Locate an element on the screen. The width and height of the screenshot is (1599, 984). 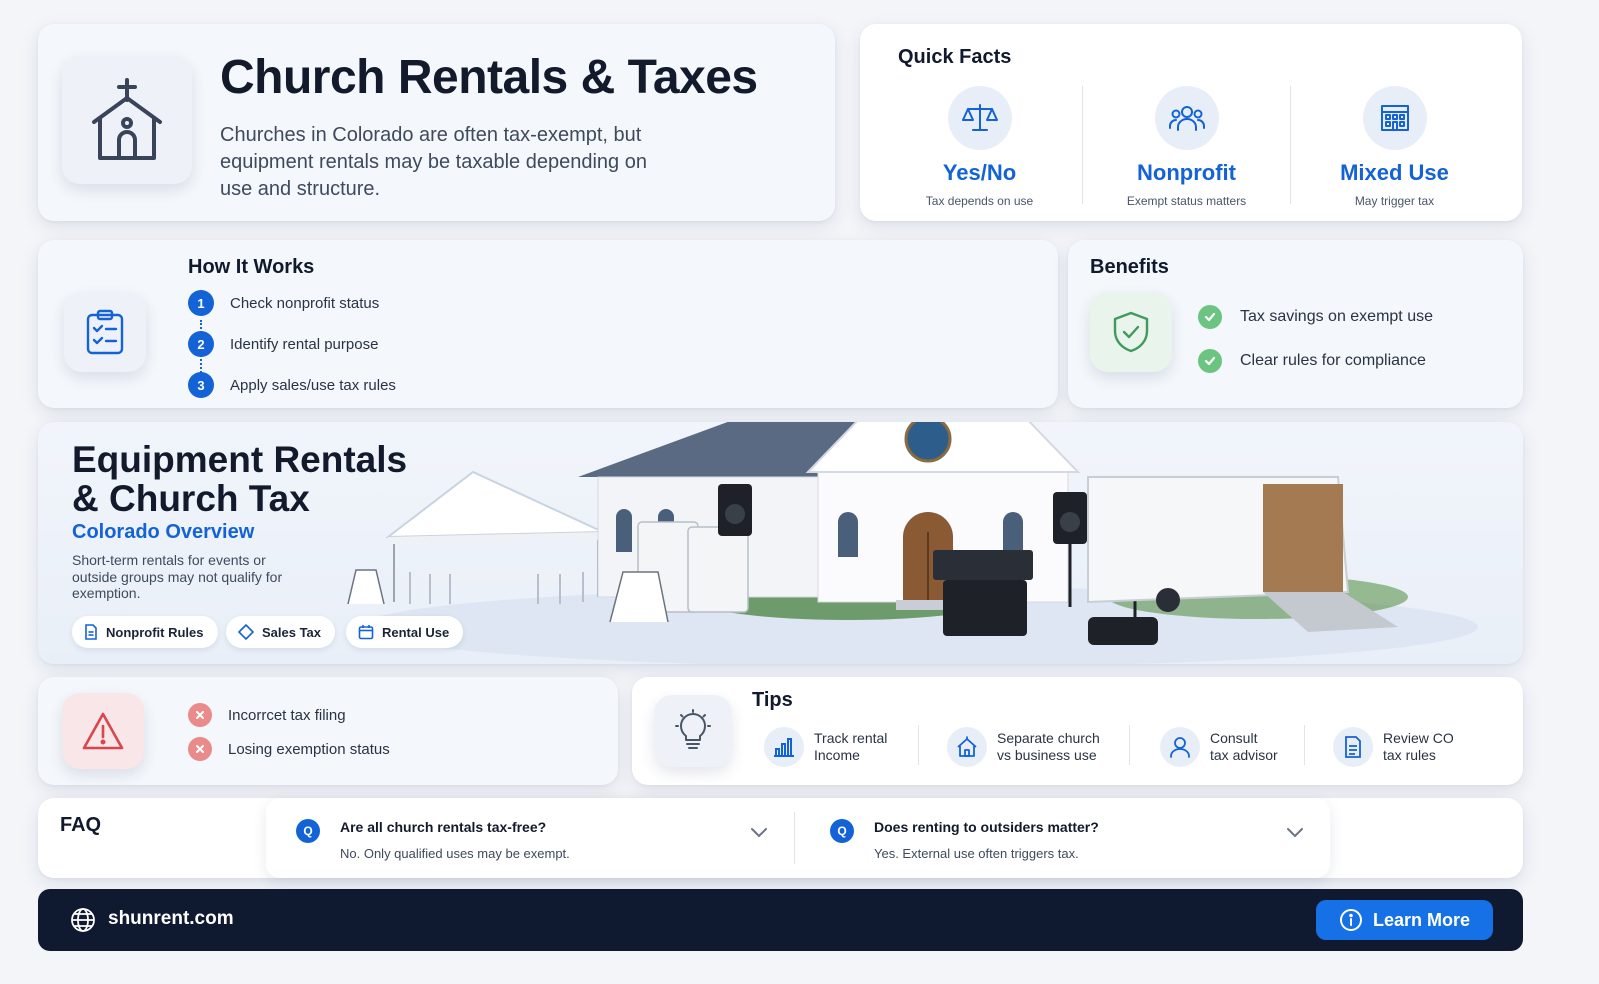
page-title: Church Rentals & Taxes is located at coordinates (489, 77).